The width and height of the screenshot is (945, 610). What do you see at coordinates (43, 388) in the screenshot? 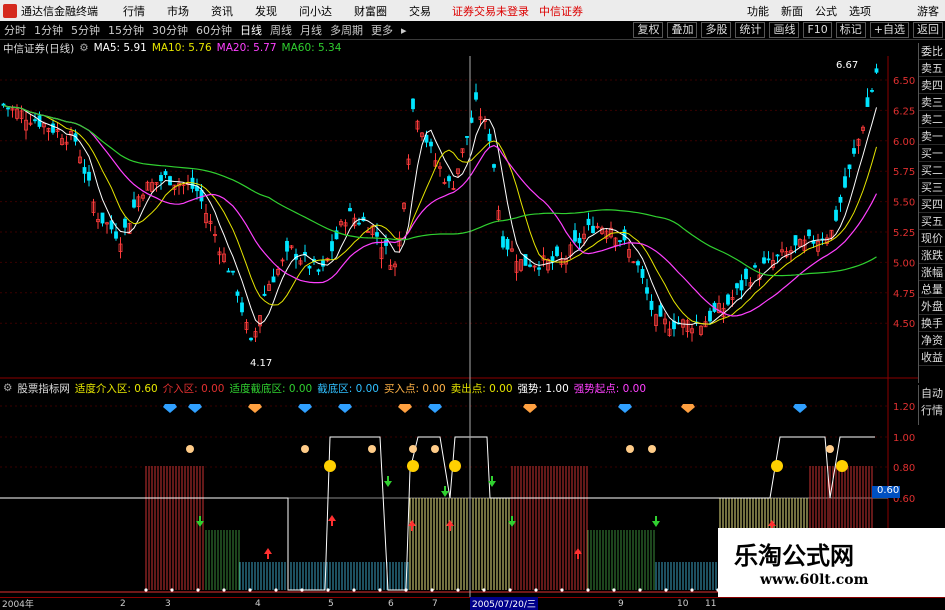
I see `indicator-name: 股票指标网` at bounding box center [43, 388].